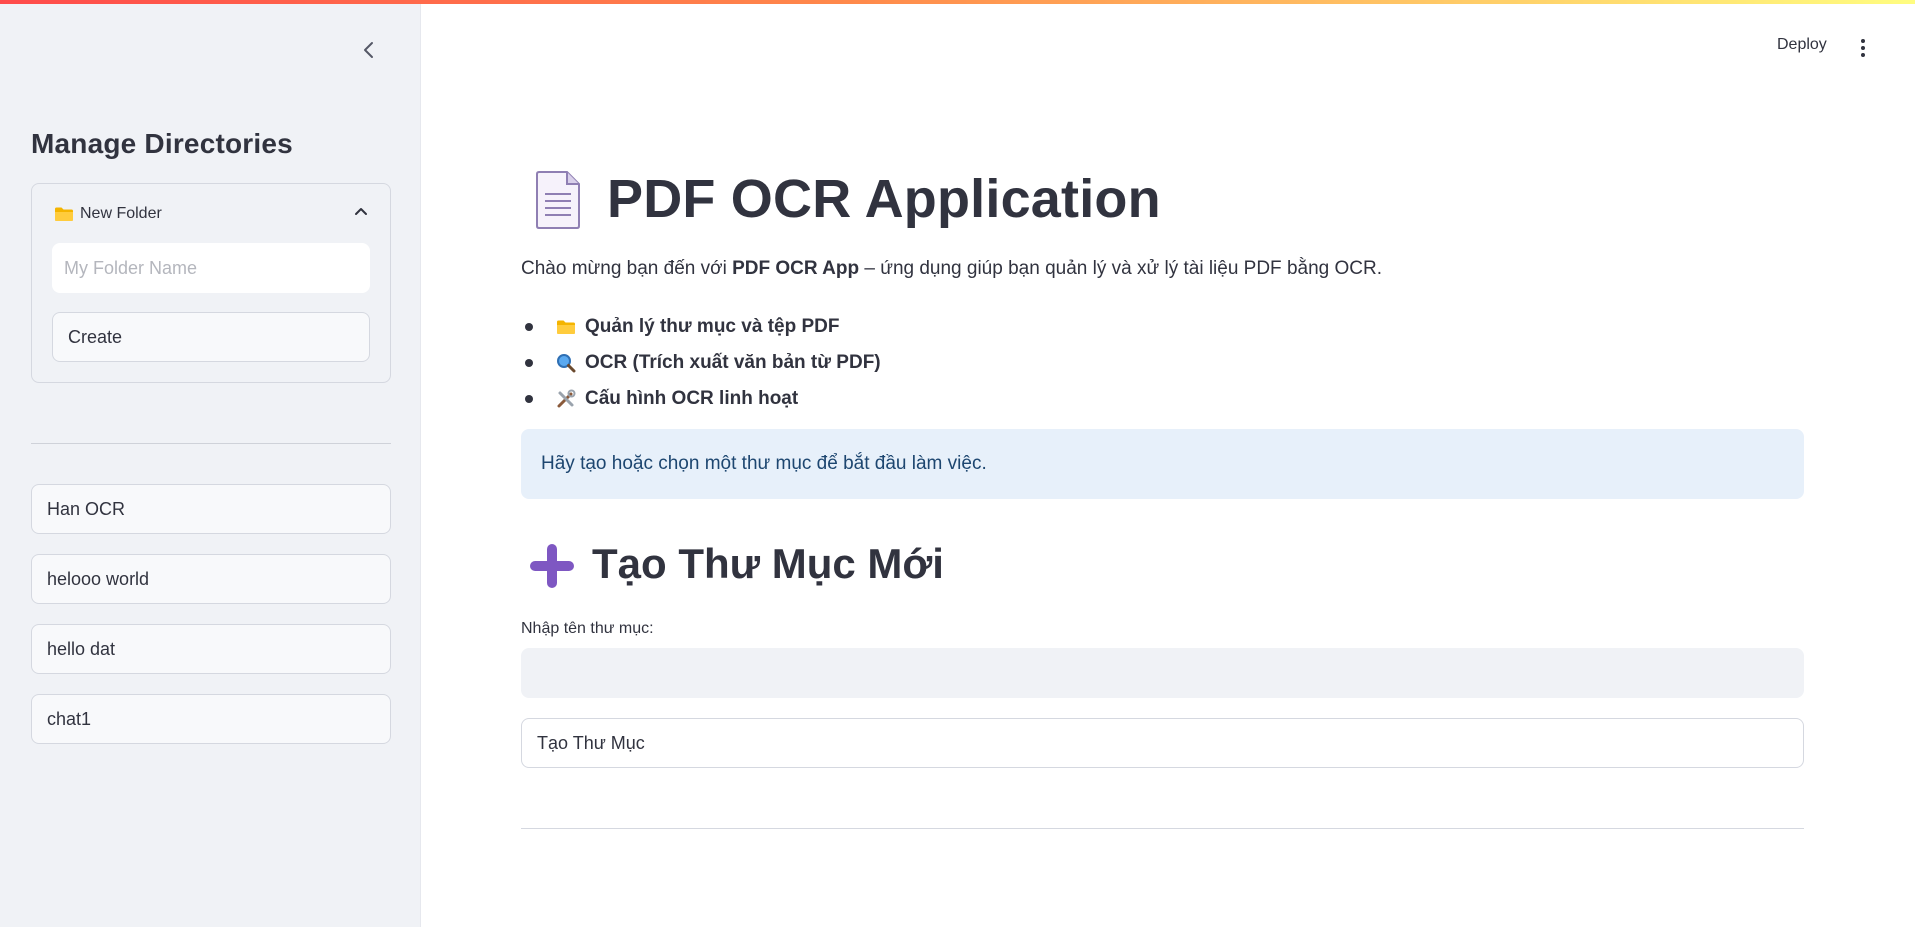  Describe the element at coordinates (558, 200) in the screenshot. I see `document-icon` at that location.